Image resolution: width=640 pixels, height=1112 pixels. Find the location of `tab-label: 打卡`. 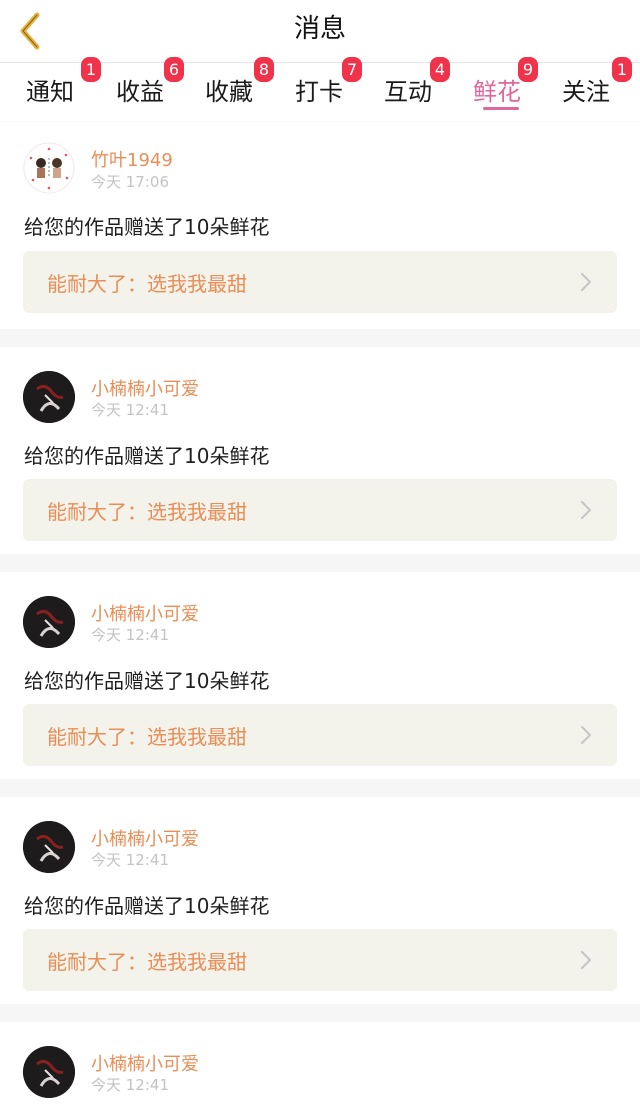

tab-label: 打卡 is located at coordinates (319, 92).